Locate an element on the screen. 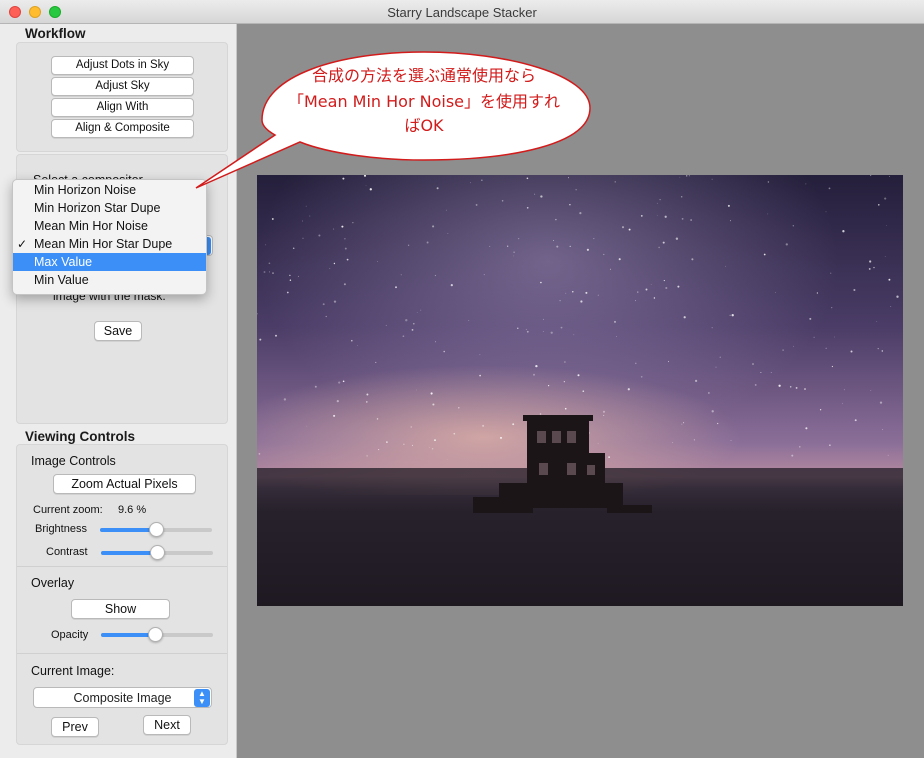  adjust-dots-button: Adjust Dots in Sky is located at coordinates (122, 65).